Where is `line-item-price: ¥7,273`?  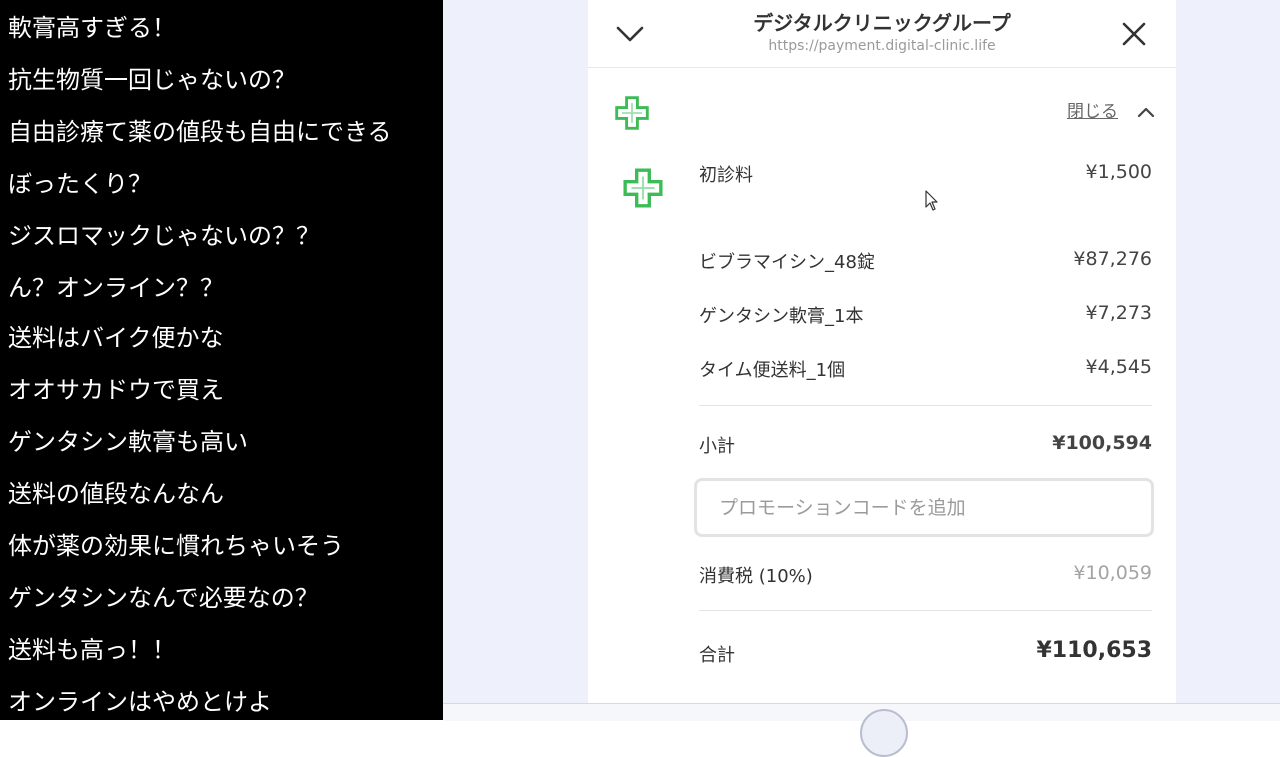
line-item-price: ¥7,273 is located at coordinates (1118, 313).